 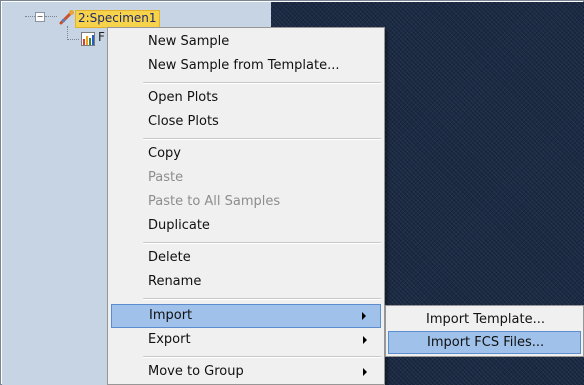 I want to click on plot-node-label: F, so click(x=101, y=37).